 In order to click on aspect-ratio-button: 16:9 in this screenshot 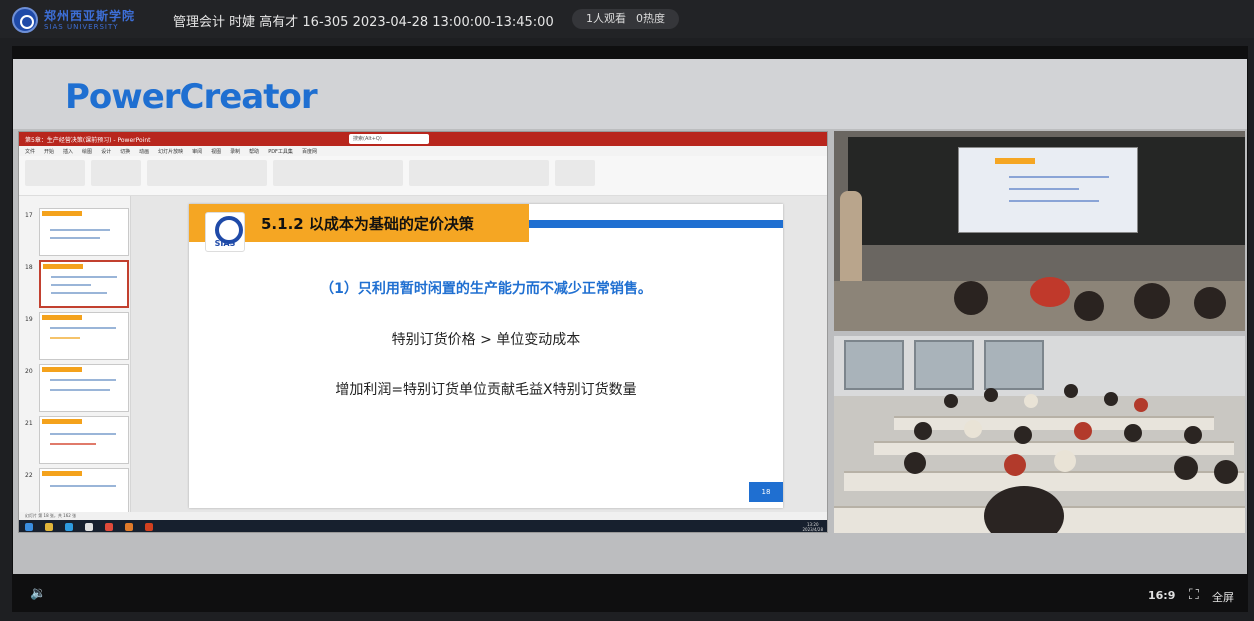, I will do `click(1161, 595)`.